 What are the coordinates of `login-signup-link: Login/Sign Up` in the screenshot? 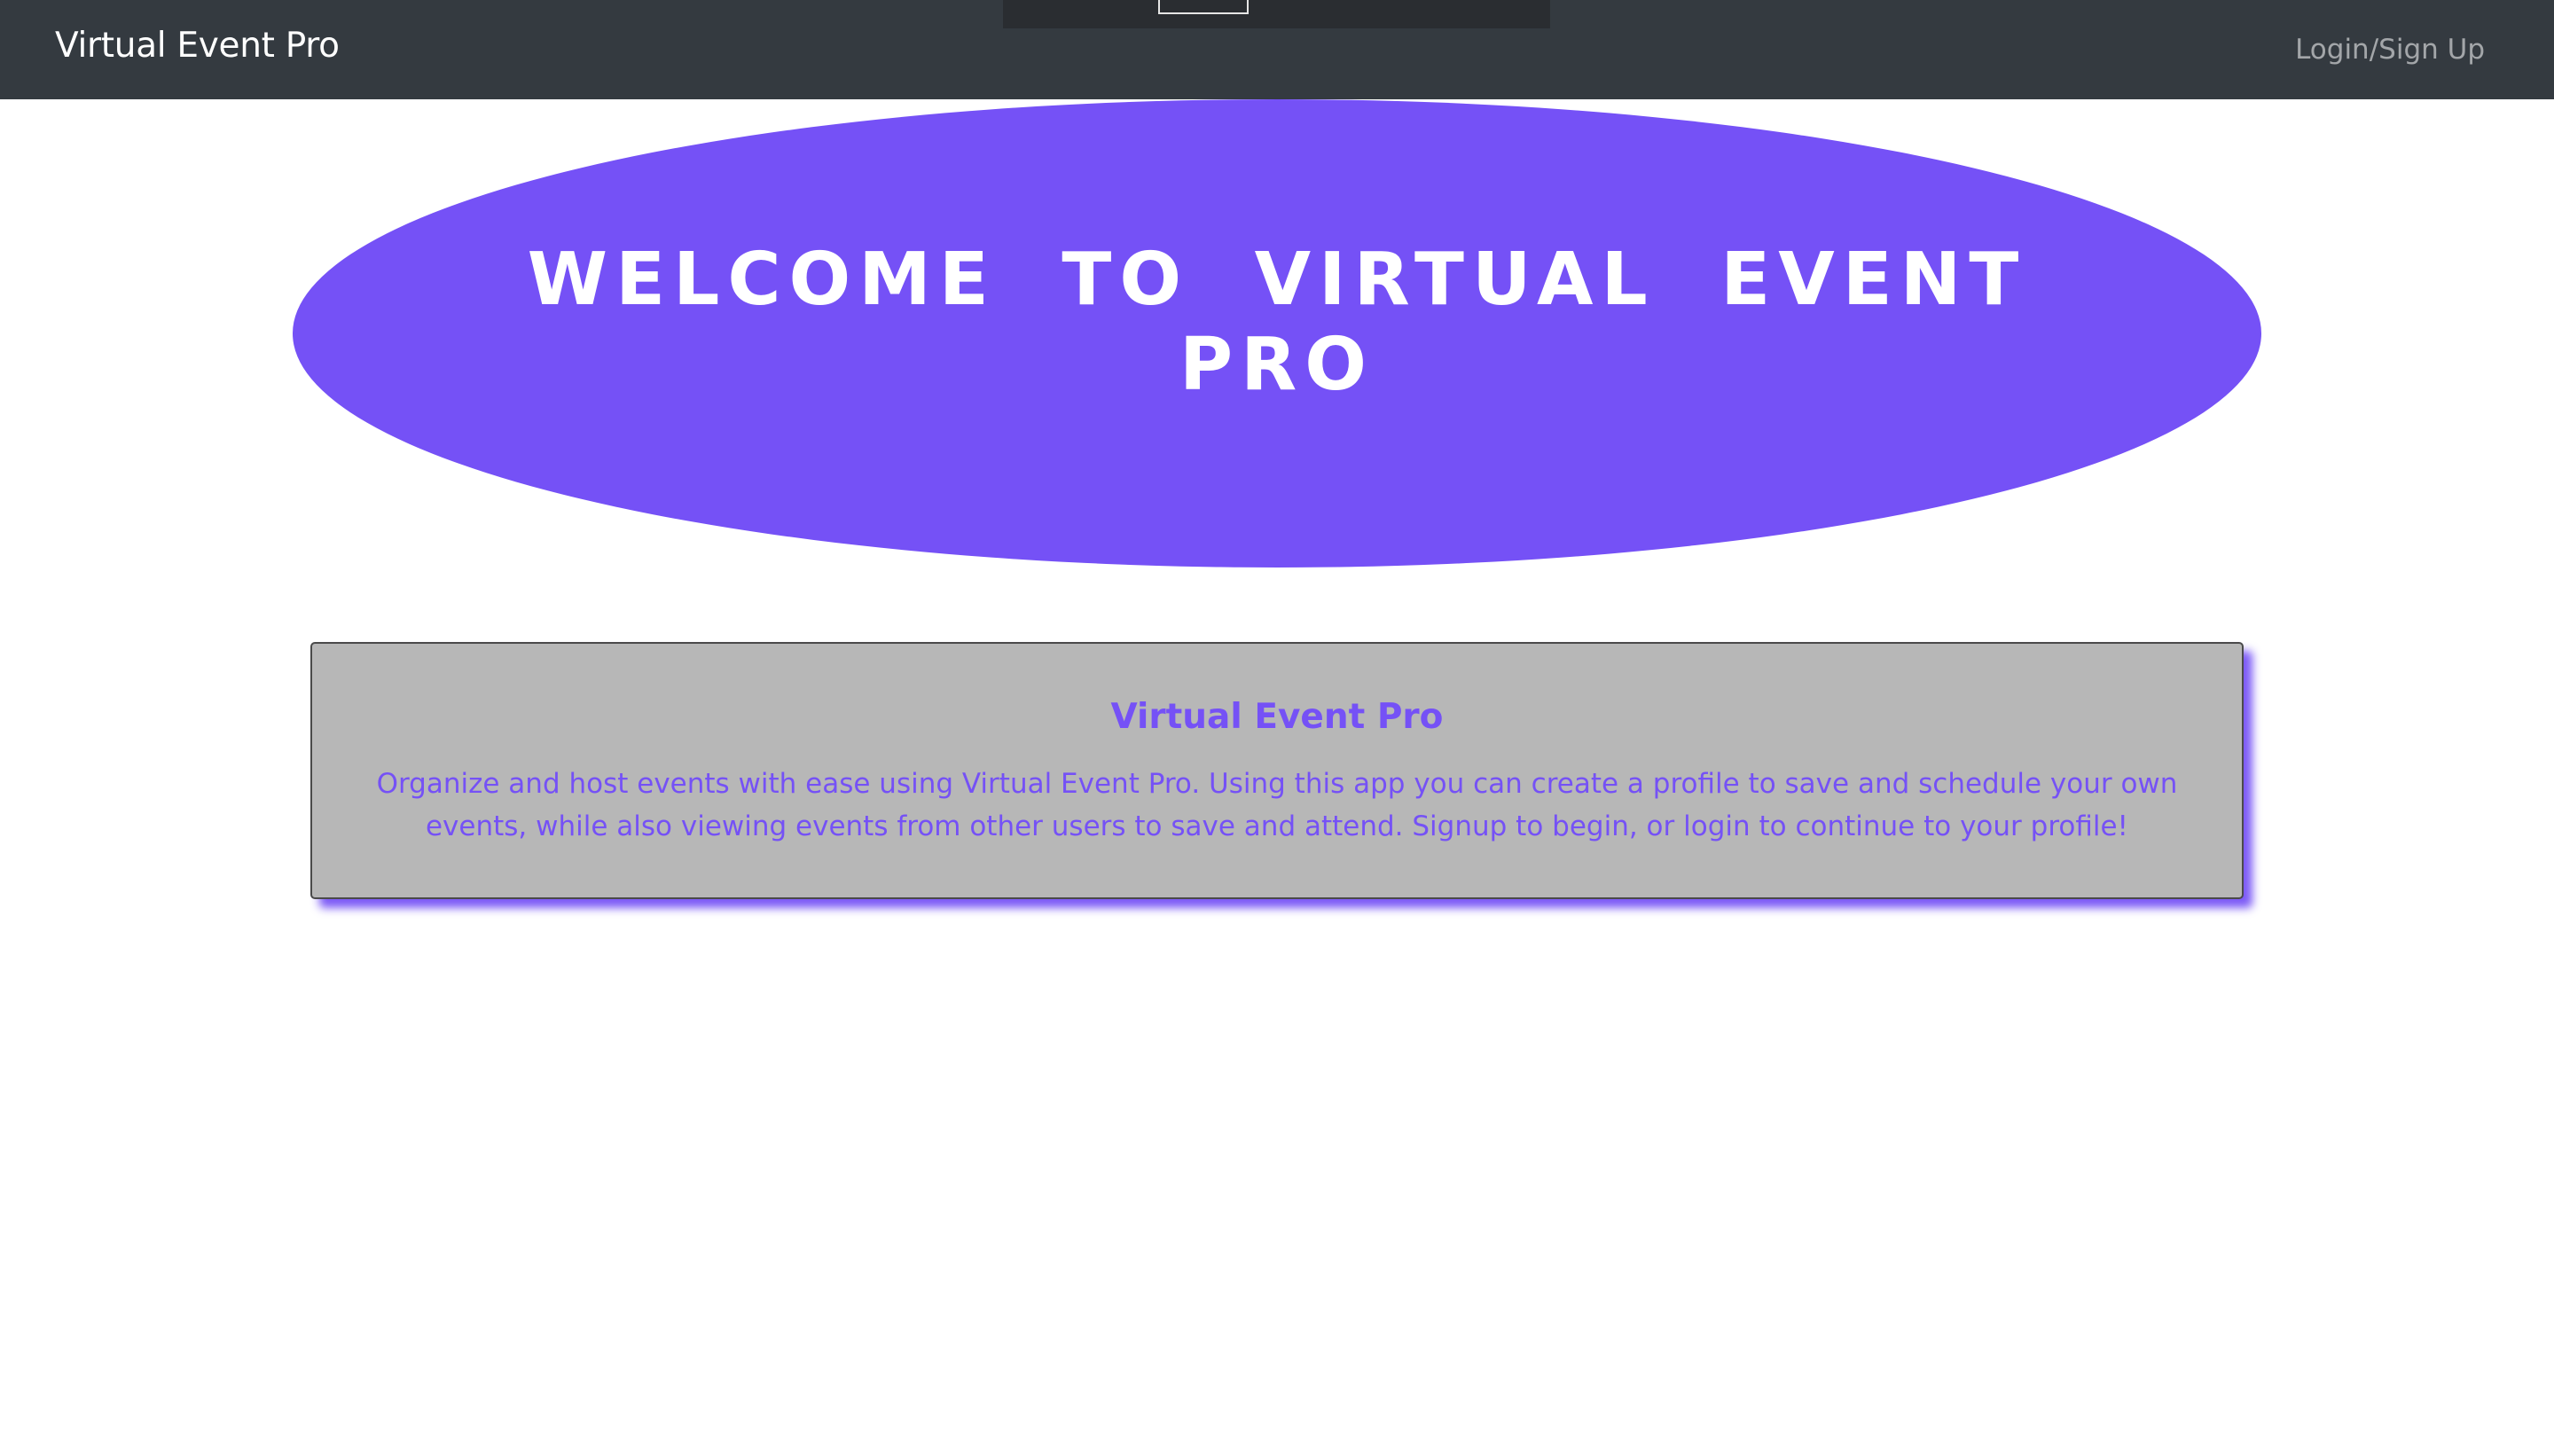 It's located at (2390, 50).